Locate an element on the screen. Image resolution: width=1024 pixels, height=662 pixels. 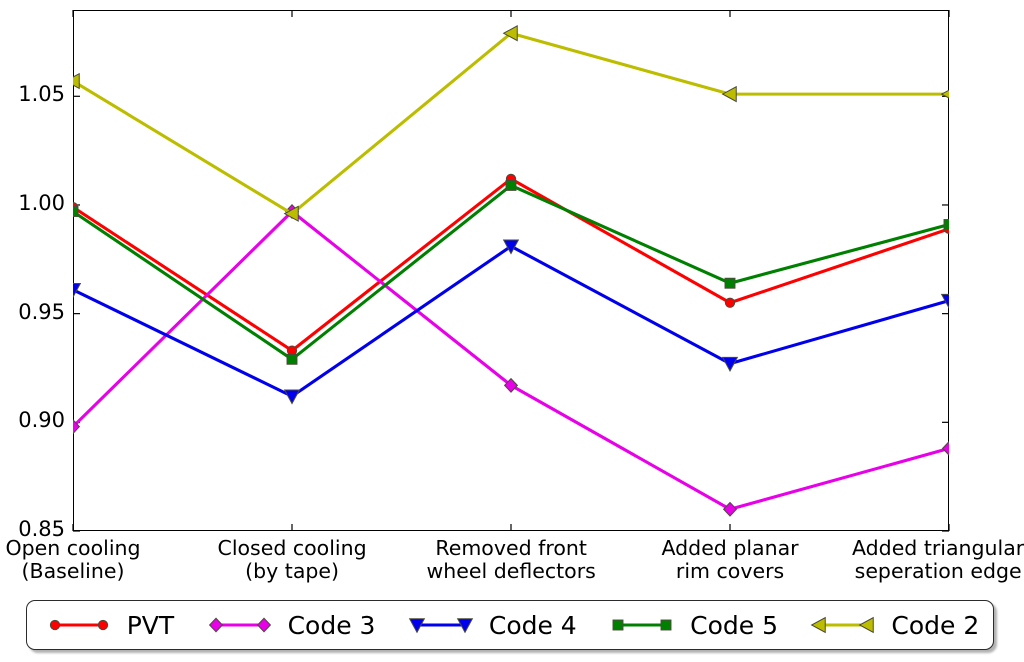
legend-label: PVT is located at coordinates (150, 625).